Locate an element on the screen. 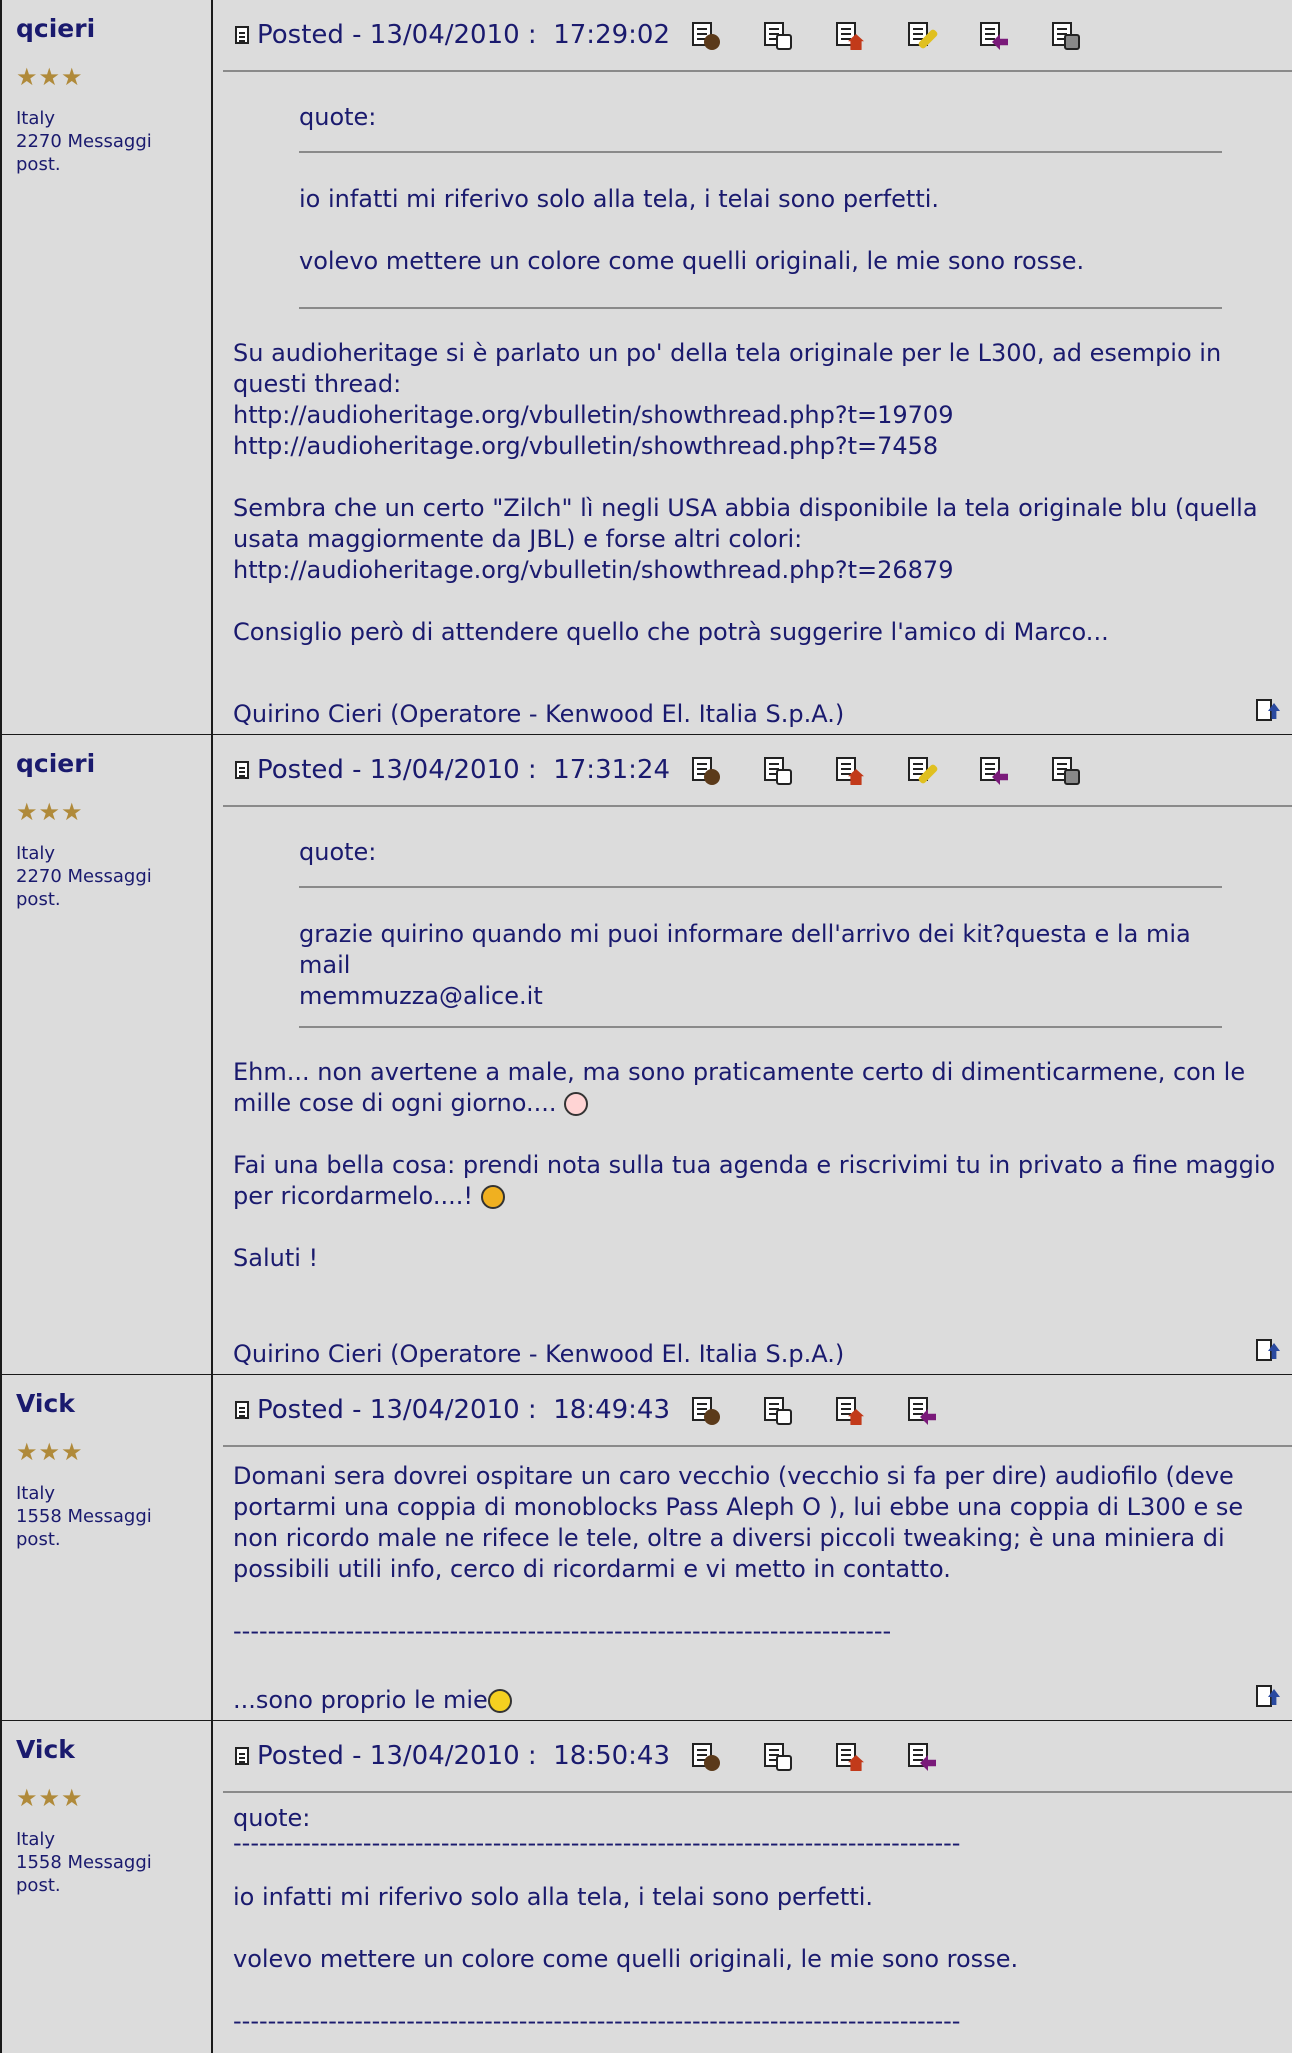 The image size is (1292, 2053). post-header: Posted - 13/04/2010 : 17:31:24 is located at coordinates (757, 771).